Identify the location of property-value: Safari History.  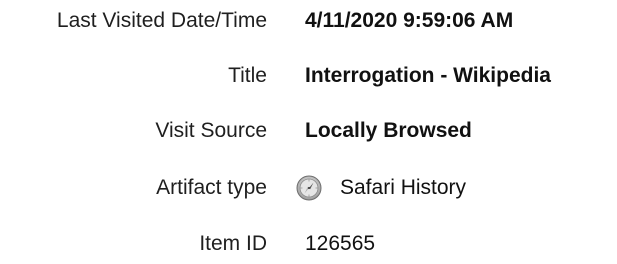
(403, 187).